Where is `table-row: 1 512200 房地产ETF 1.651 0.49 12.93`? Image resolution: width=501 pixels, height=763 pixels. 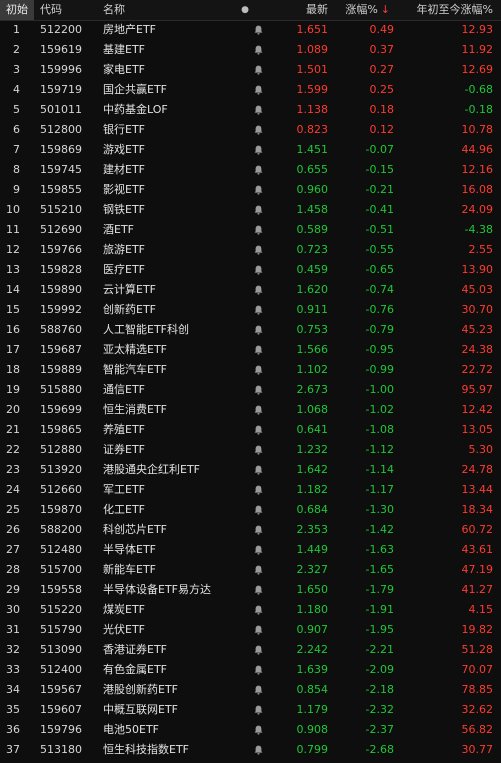
table-row: 1 512200 房地产ETF 1.651 0.49 12.93 is located at coordinates (250, 30).